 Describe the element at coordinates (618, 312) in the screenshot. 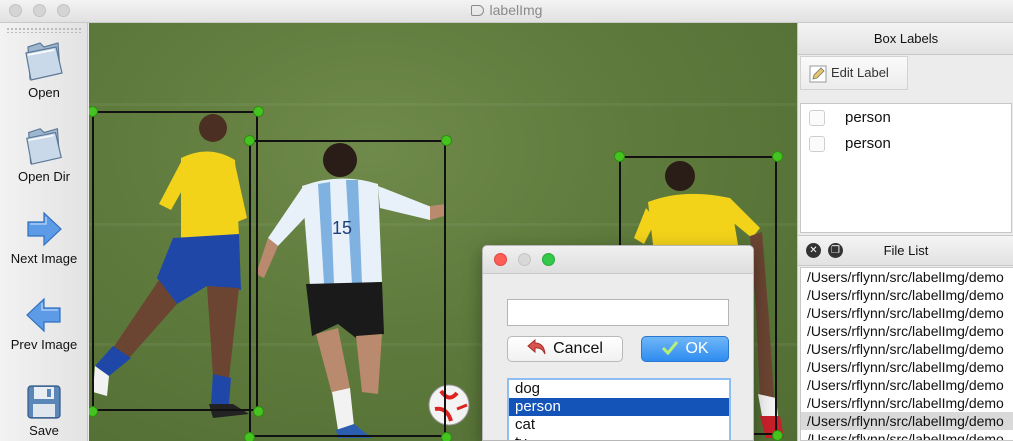

I see `label-input` at that location.